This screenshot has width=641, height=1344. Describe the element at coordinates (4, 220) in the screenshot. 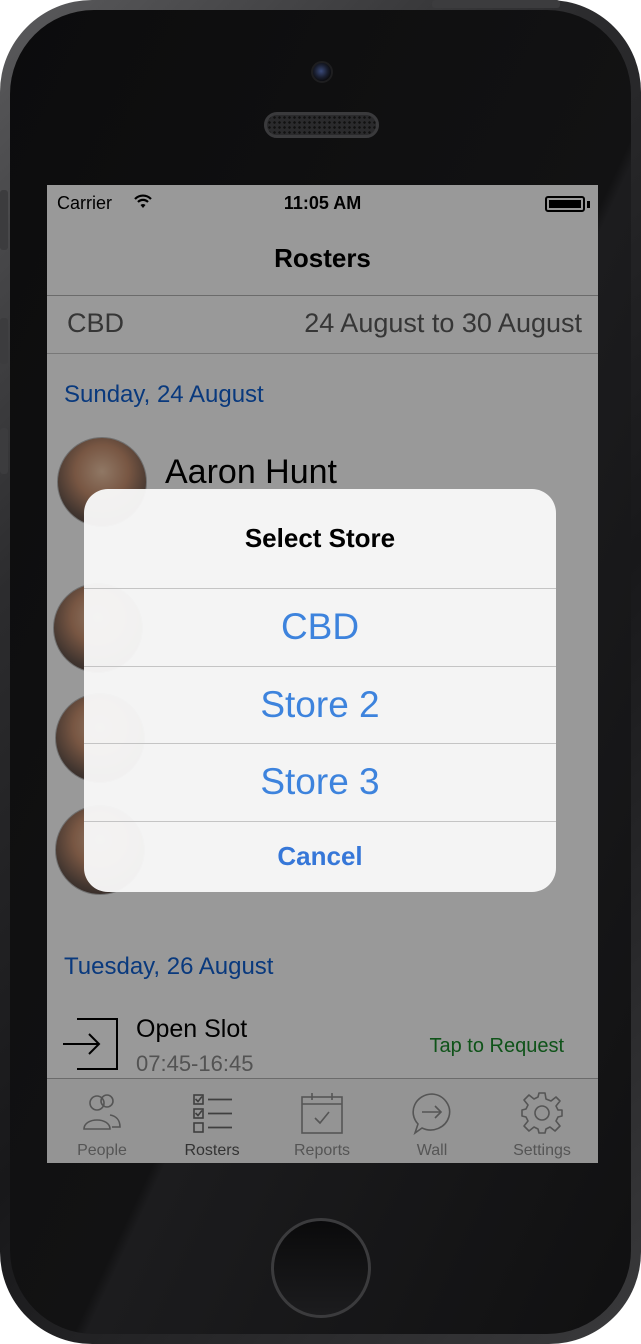

I see `mute-switch` at that location.